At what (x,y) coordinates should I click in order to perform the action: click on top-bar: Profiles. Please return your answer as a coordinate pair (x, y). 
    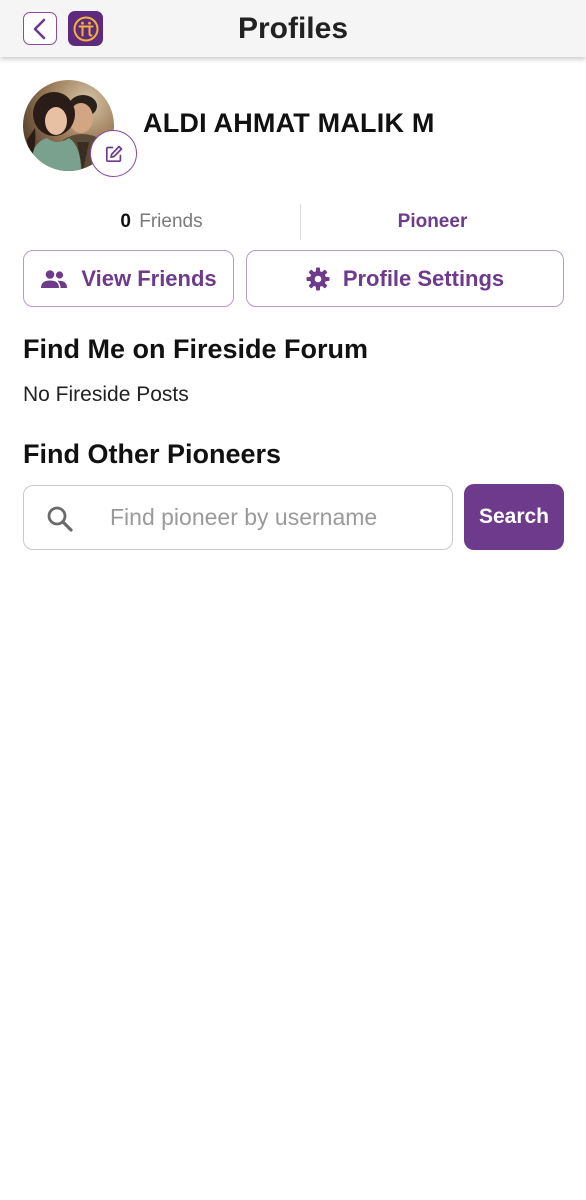
    Looking at the image, I should click on (293, 28).